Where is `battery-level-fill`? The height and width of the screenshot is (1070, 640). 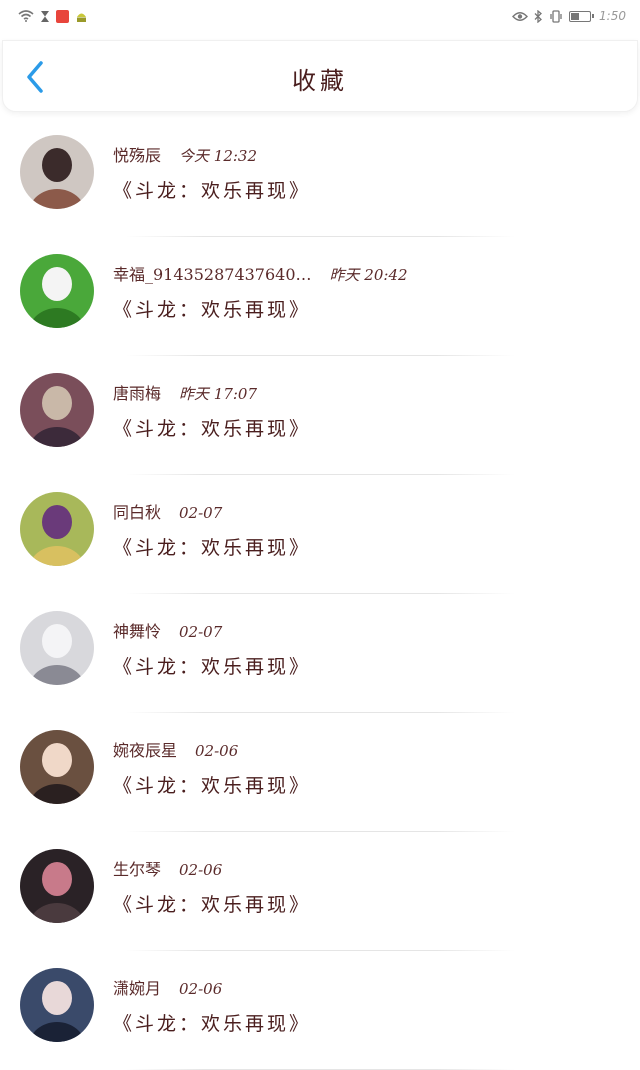 battery-level-fill is located at coordinates (575, 16).